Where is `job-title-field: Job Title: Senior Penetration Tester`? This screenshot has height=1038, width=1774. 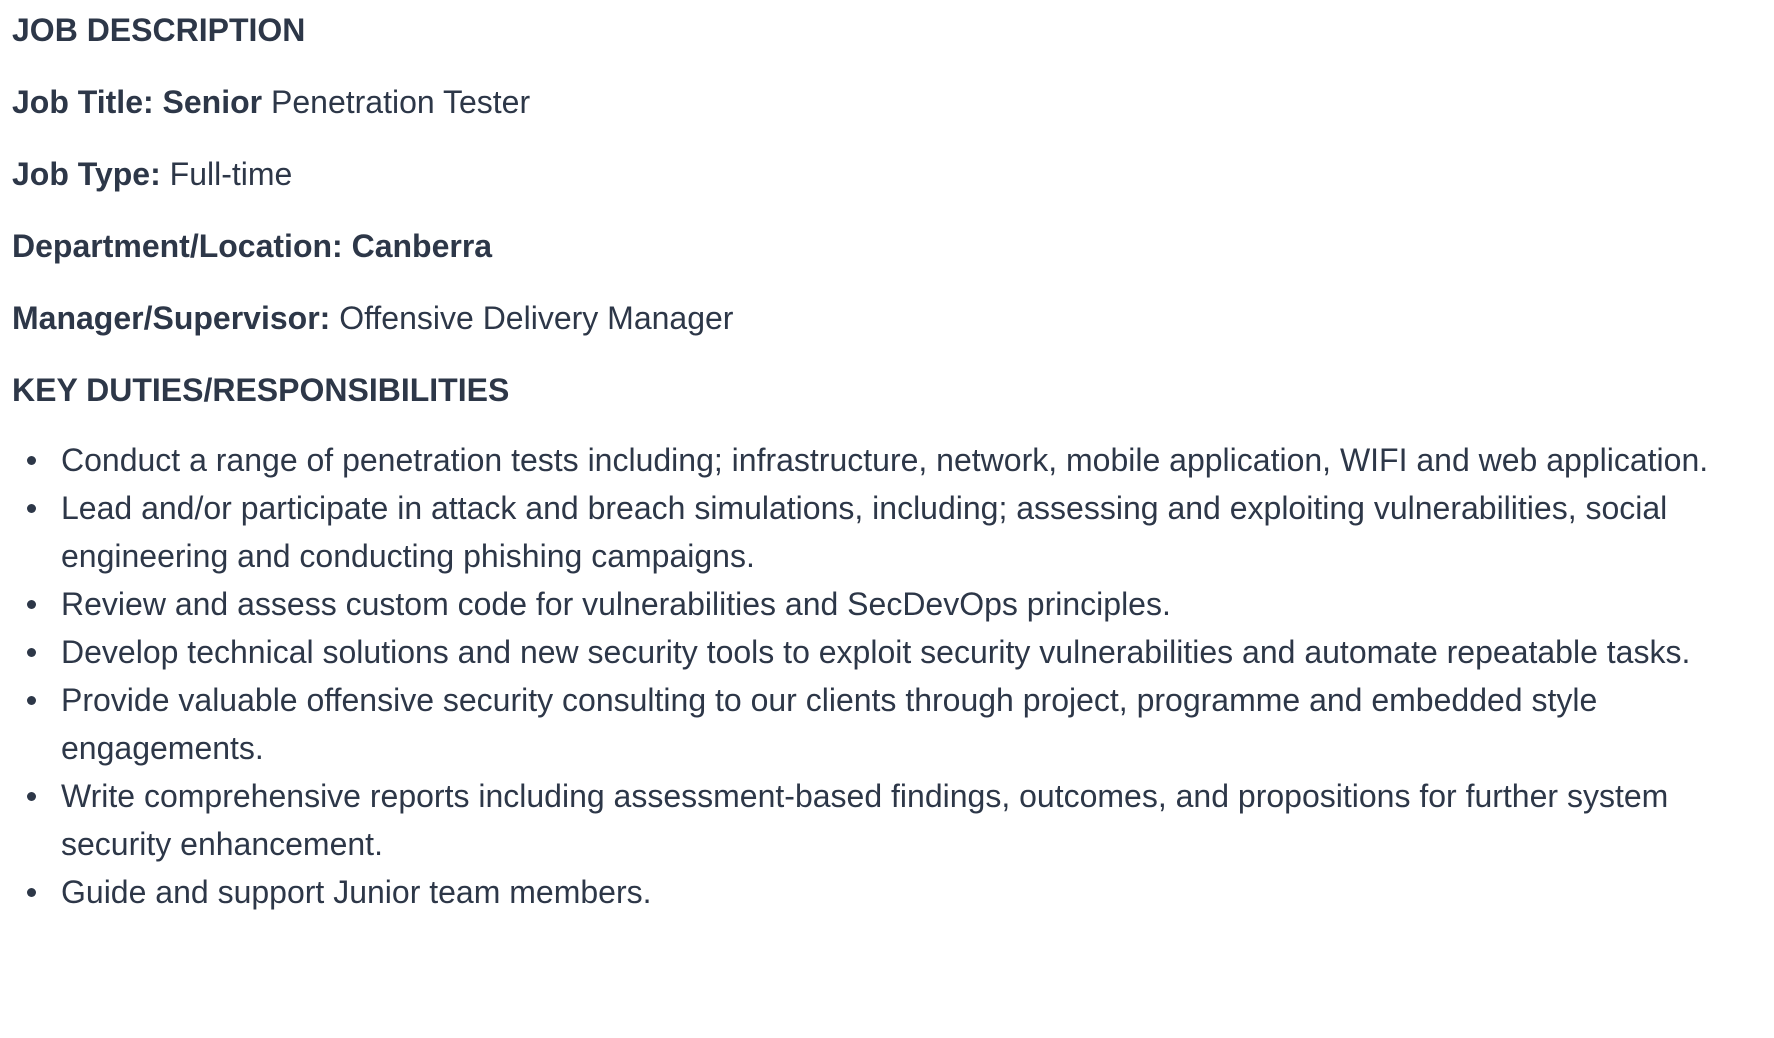
job-title-field: Job Title: Senior Penetration Tester is located at coordinates (887, 102).